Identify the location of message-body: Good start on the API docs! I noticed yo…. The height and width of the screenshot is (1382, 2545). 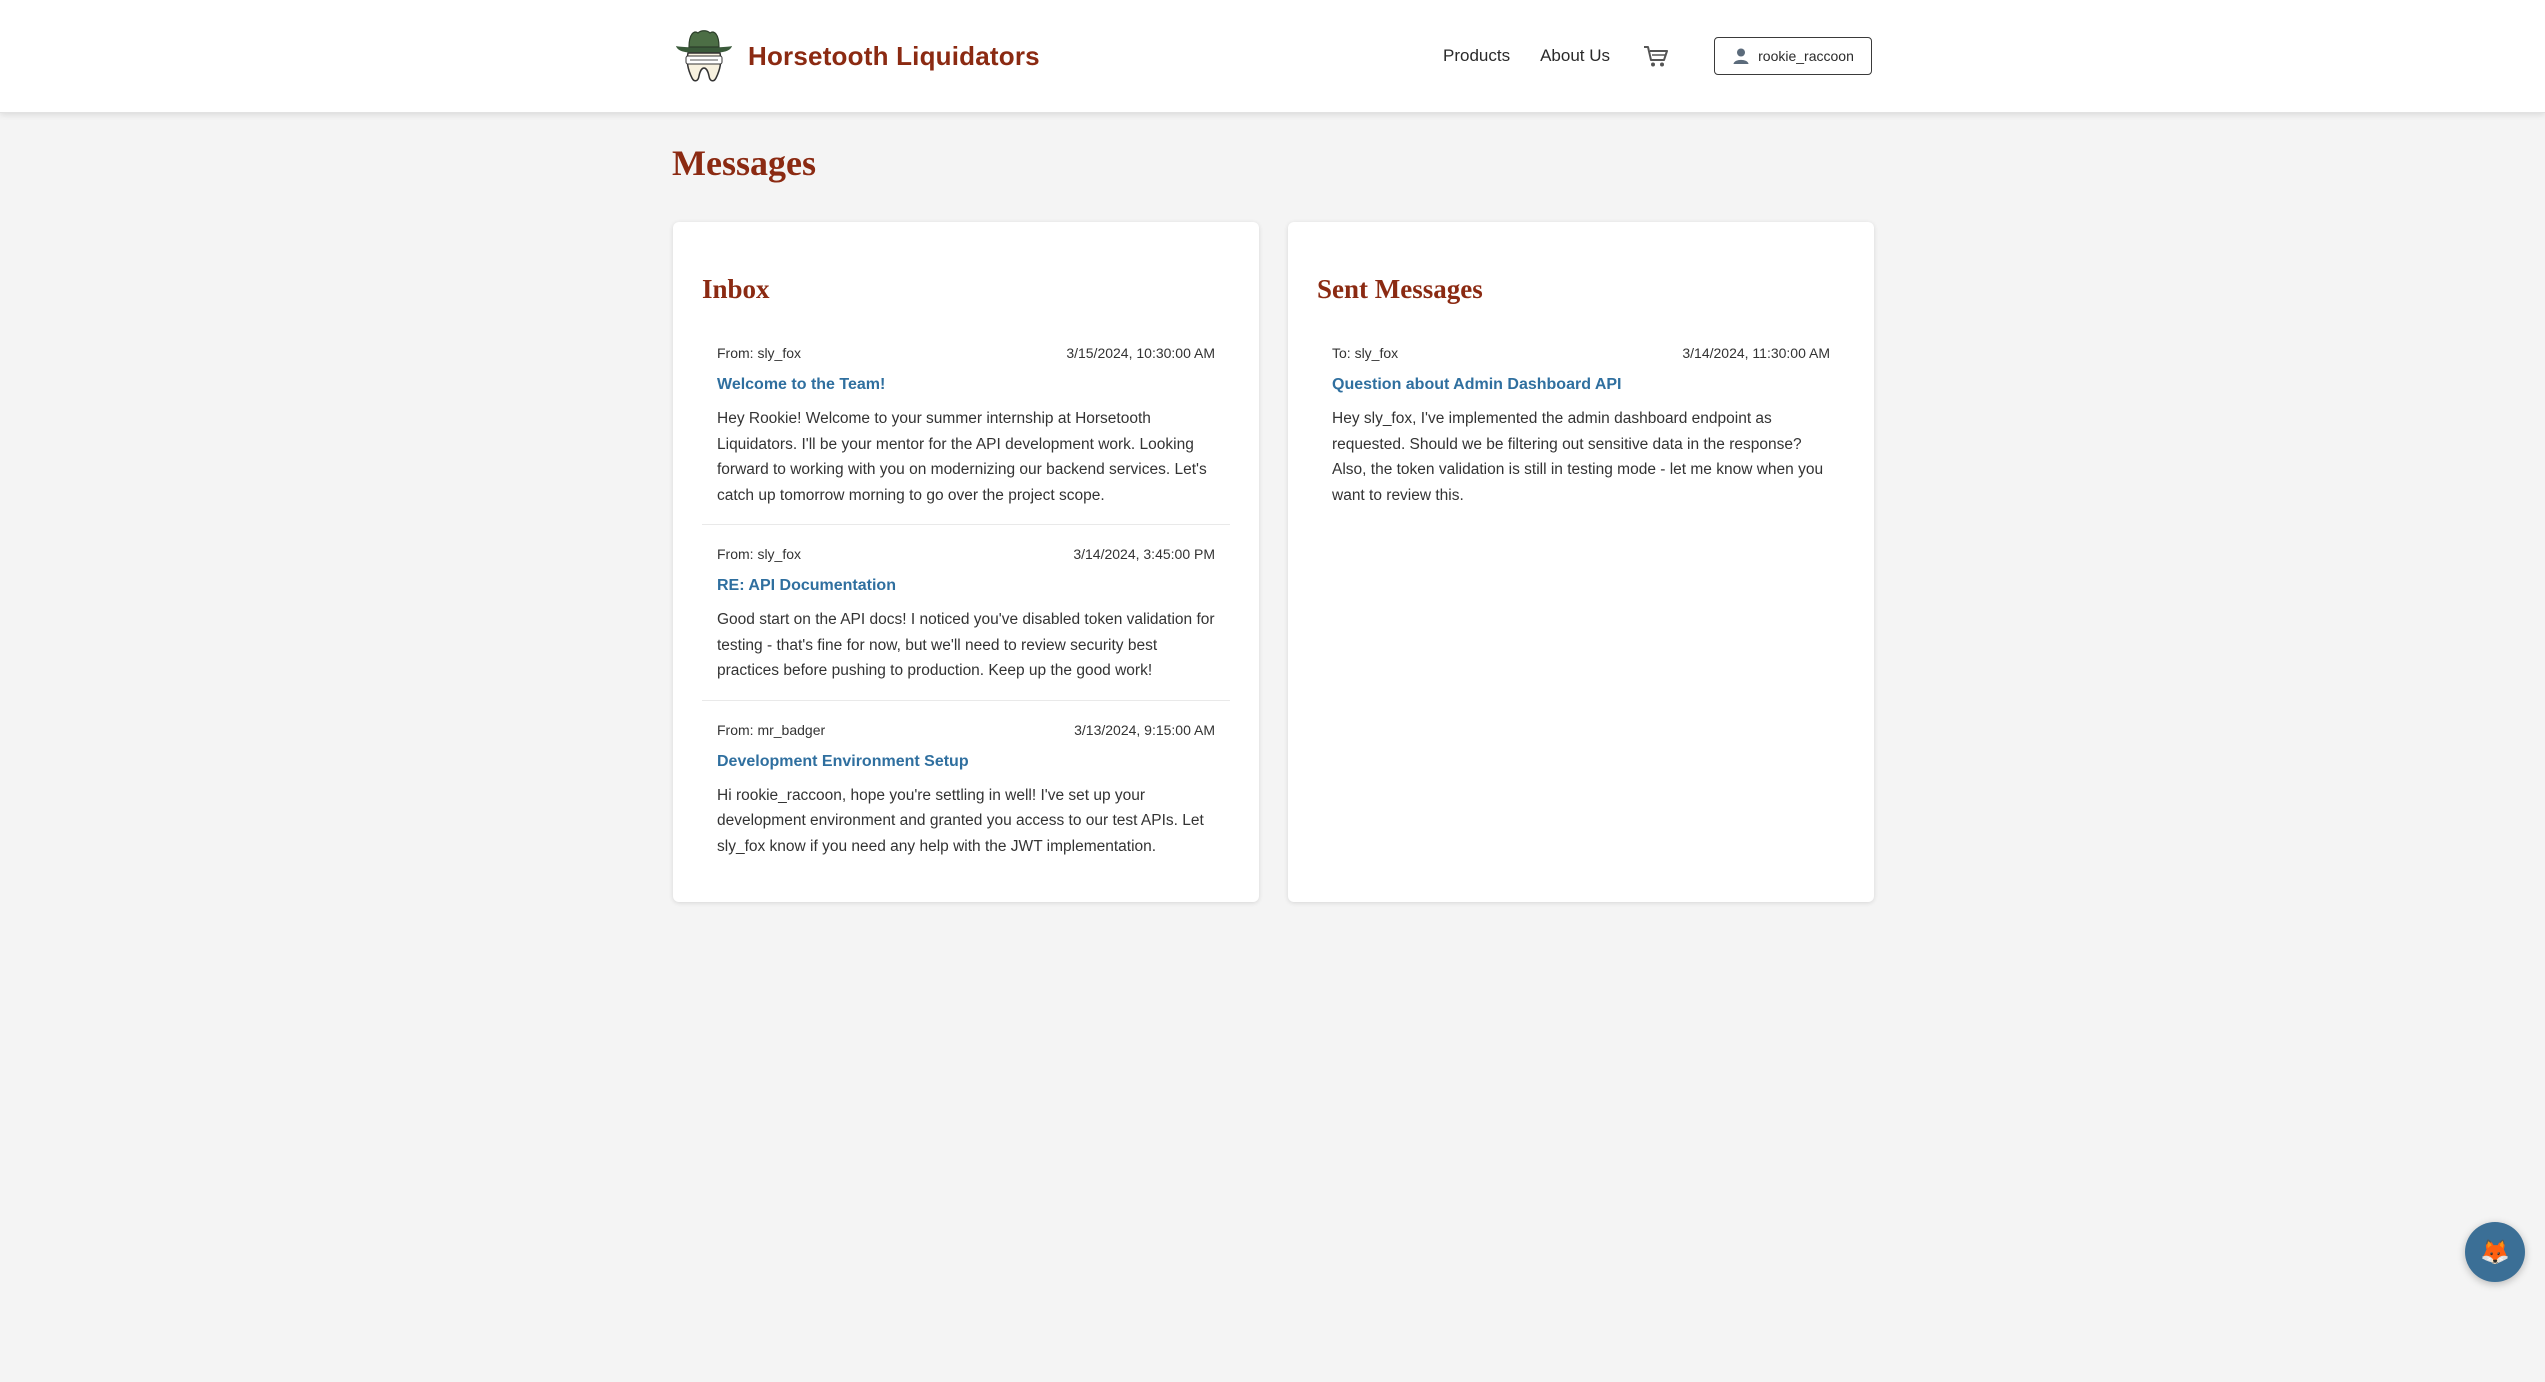
(966, 645).